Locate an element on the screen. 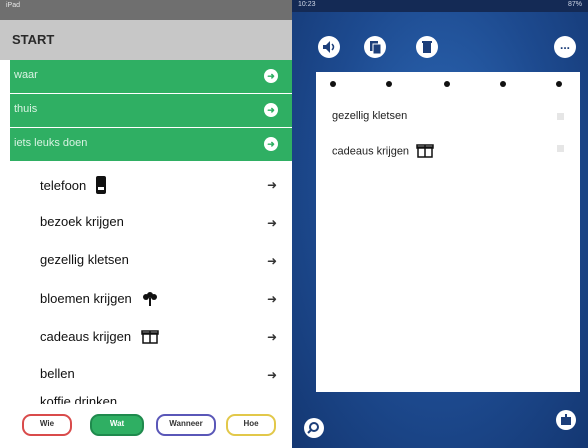  magnifier-icon is located at coordinates (313, 428).